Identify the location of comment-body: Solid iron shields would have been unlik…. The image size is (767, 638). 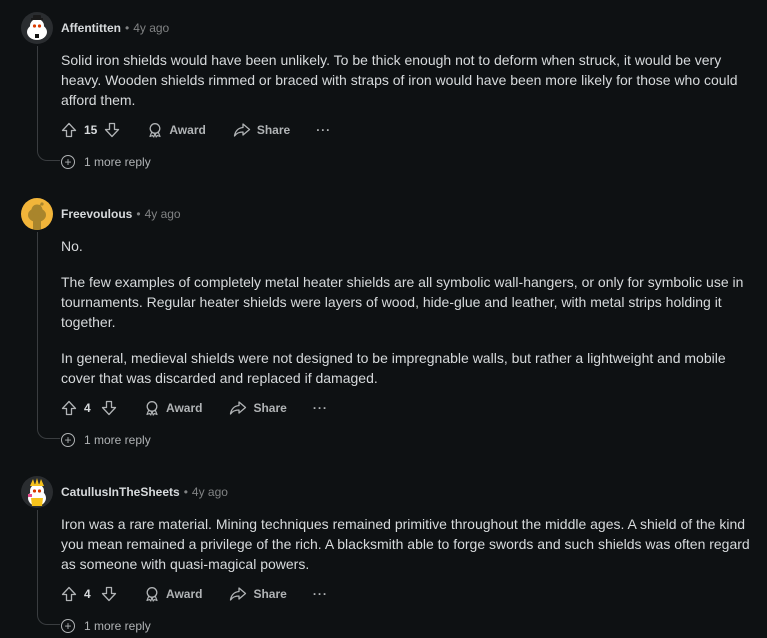
(406, 80).